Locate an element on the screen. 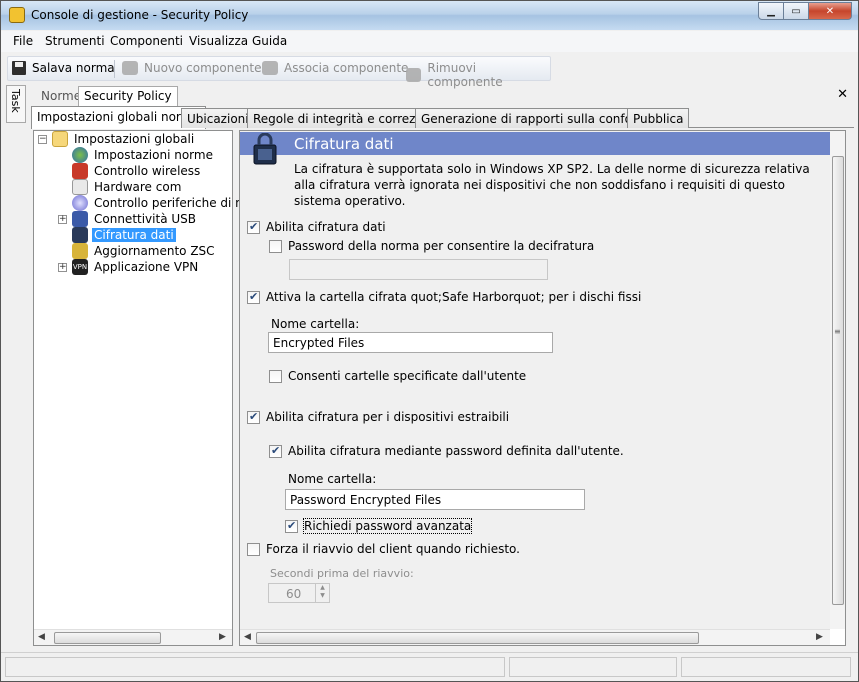 The width and height of the screenshot is (859, 682). tree-scroll-thumb is located at coordinates (107, 638).